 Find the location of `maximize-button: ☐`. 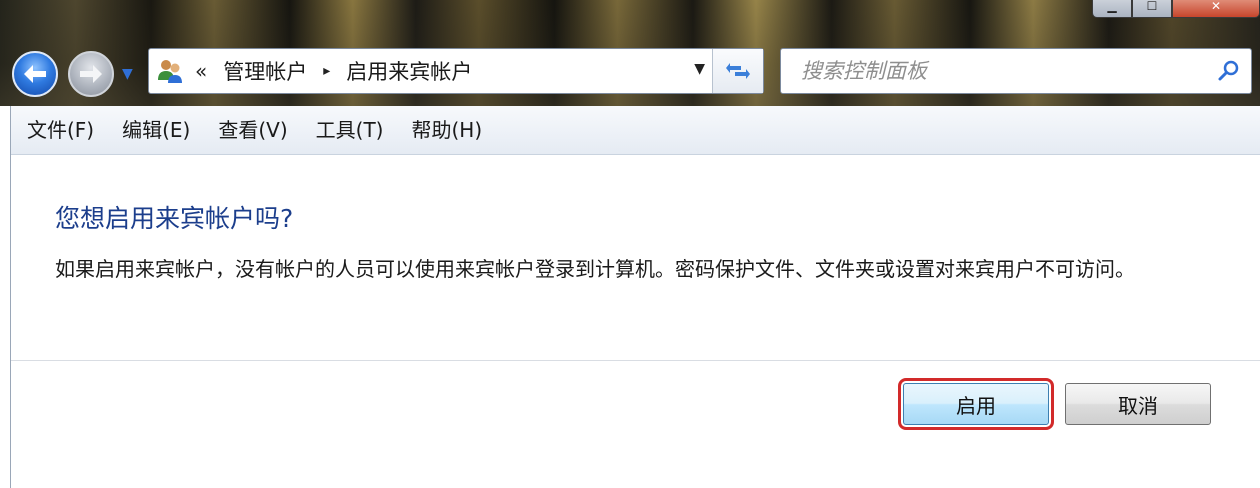

maximize-button: ☐ is located at coordinates (1152, 9).